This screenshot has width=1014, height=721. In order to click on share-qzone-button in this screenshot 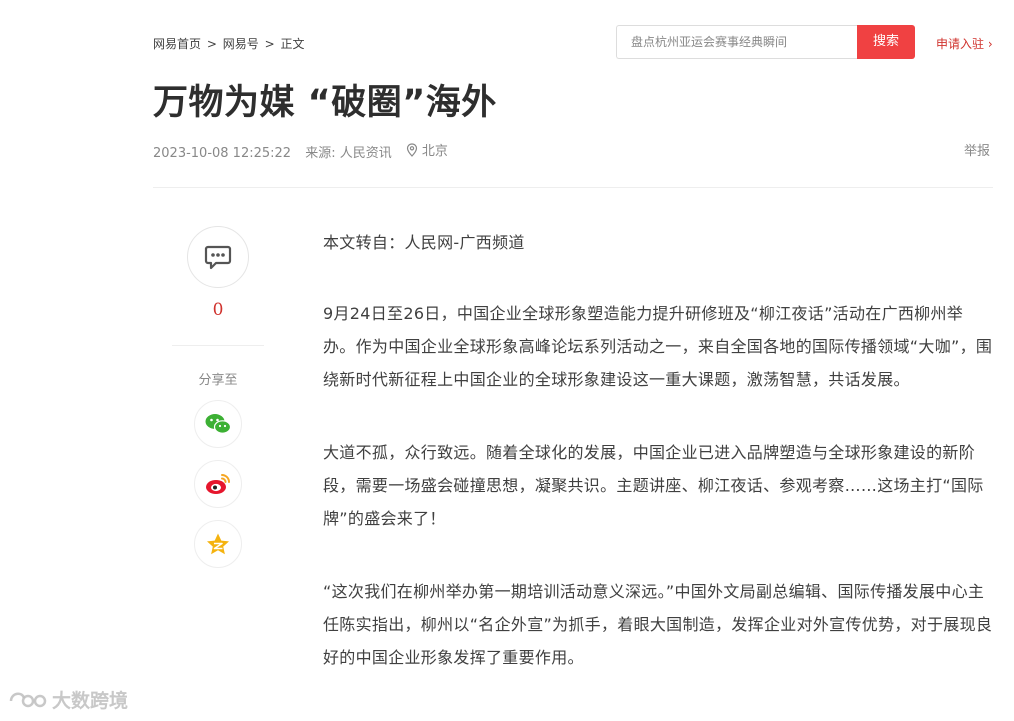, I will do `click(218, 544)`.